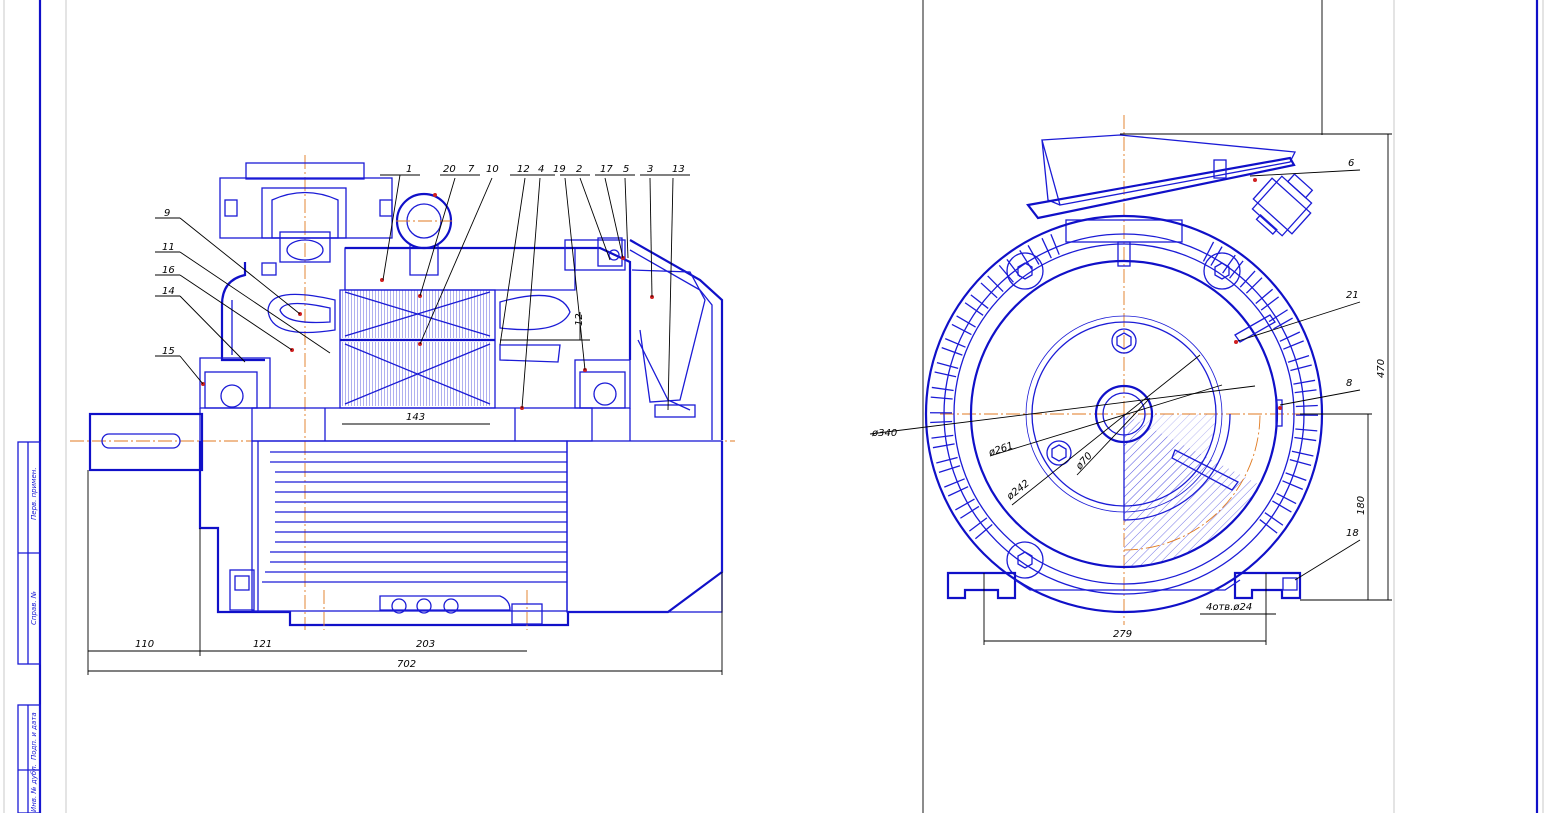 The image size is (1548, 813). Describe the element at coordinates (34, 608) in the screenshot. I see `stamp-ref-no: Справ. №` at that location.